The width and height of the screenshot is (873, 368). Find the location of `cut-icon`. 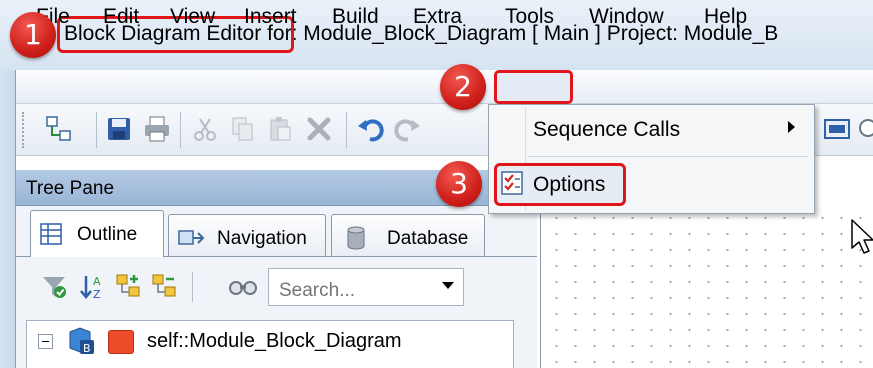

cut-icon is located at coordinates (205, 129).